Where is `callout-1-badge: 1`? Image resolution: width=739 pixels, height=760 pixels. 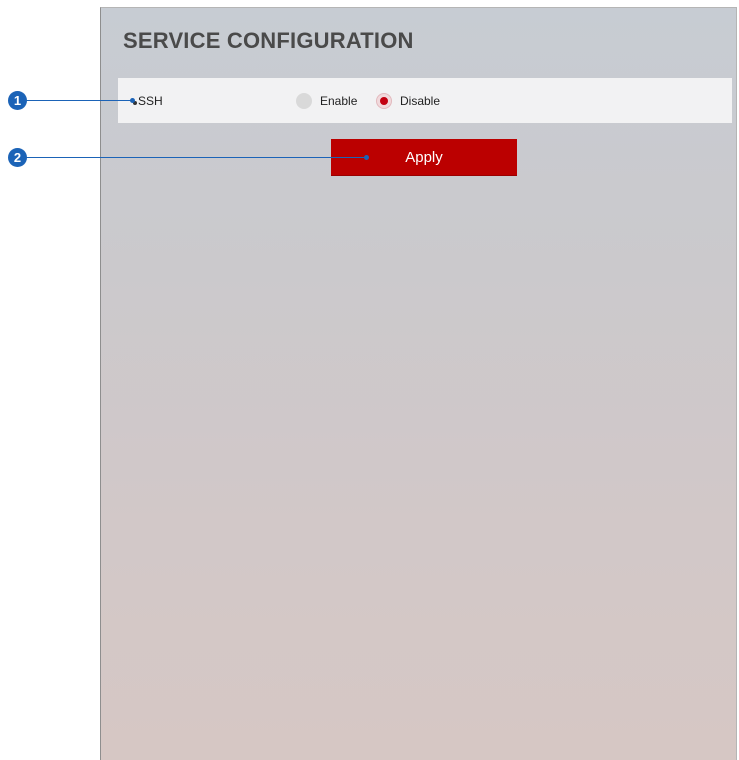
callout-1-badge: 1 is located at coordinates (17, 100).